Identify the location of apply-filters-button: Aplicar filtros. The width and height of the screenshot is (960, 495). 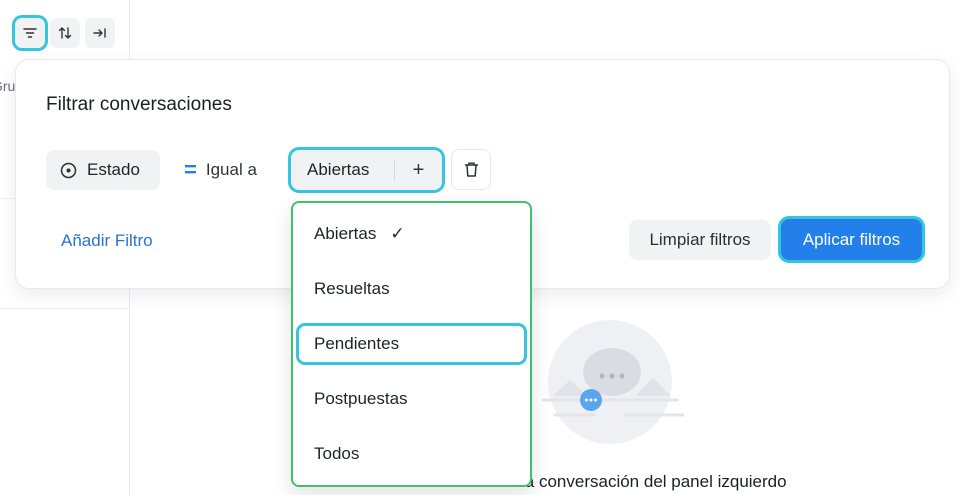
(851, 239).